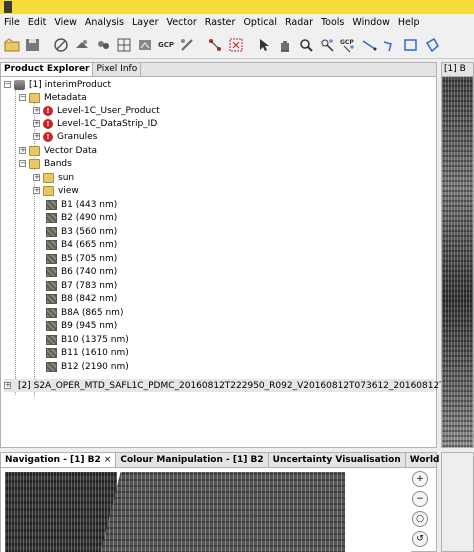 The width and height of the screenshot is (474, 552). I want to click on menu-help: Help, so click(409, 22).